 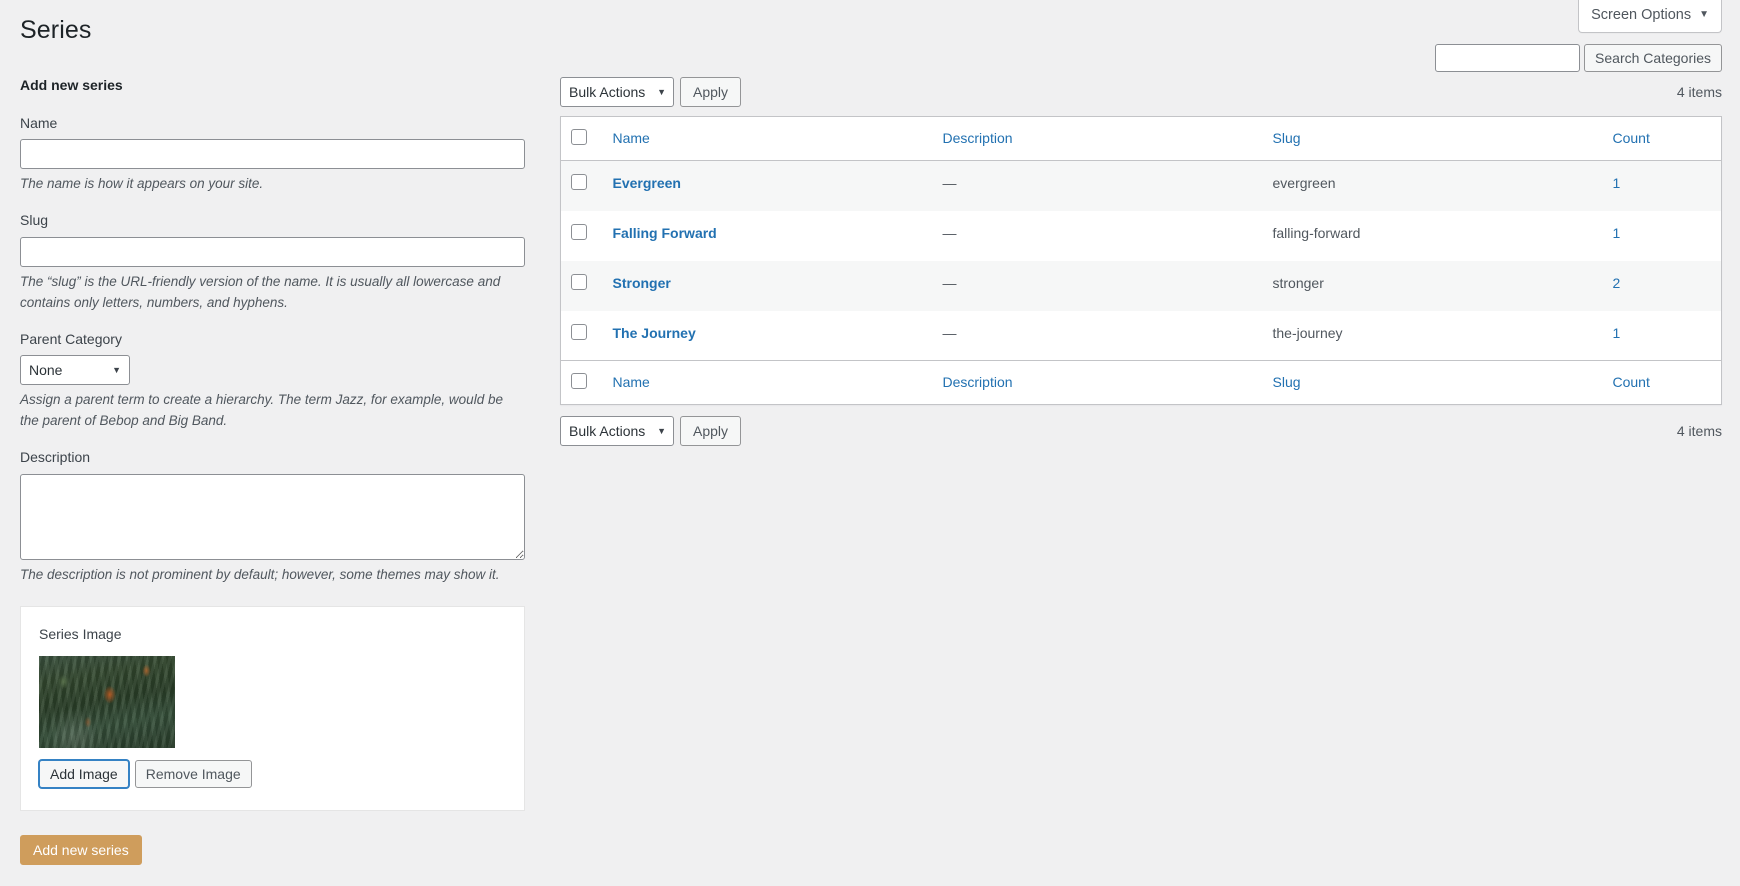 I want to click on search-input, so click(x=1508, y=58).